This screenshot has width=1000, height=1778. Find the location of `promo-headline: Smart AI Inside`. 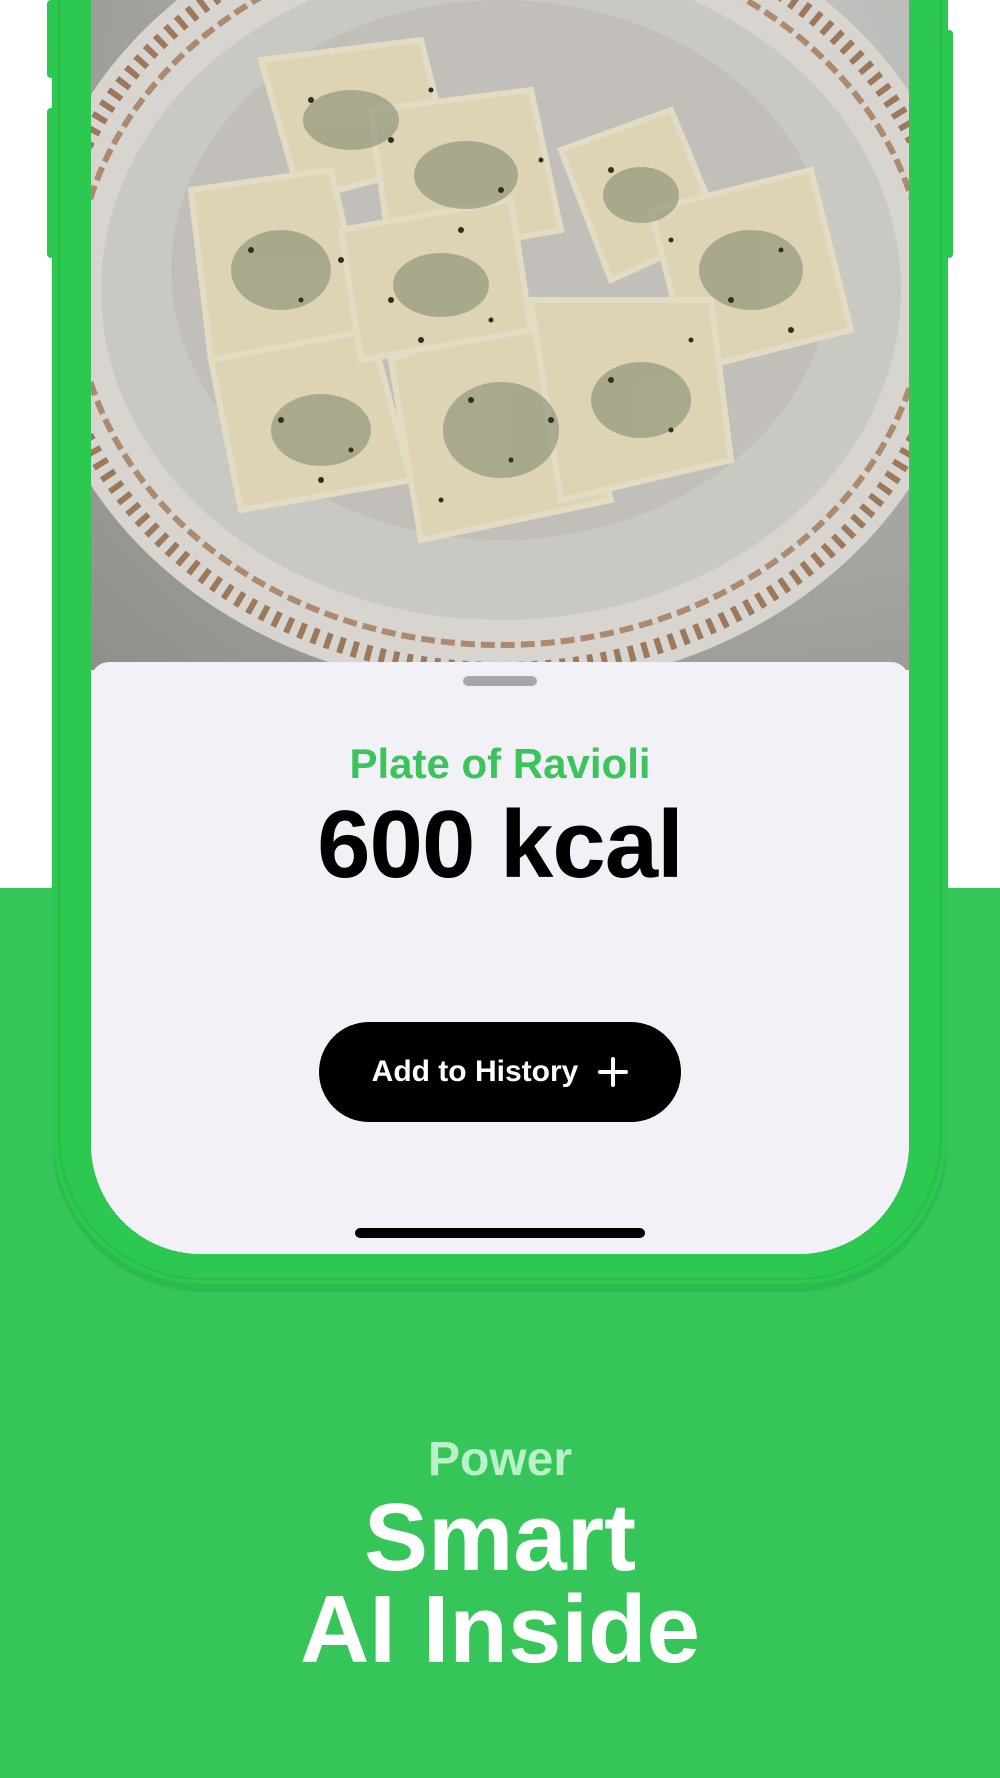

promo-headline: Smart AI Inside is located at coordinates (500, 1583).